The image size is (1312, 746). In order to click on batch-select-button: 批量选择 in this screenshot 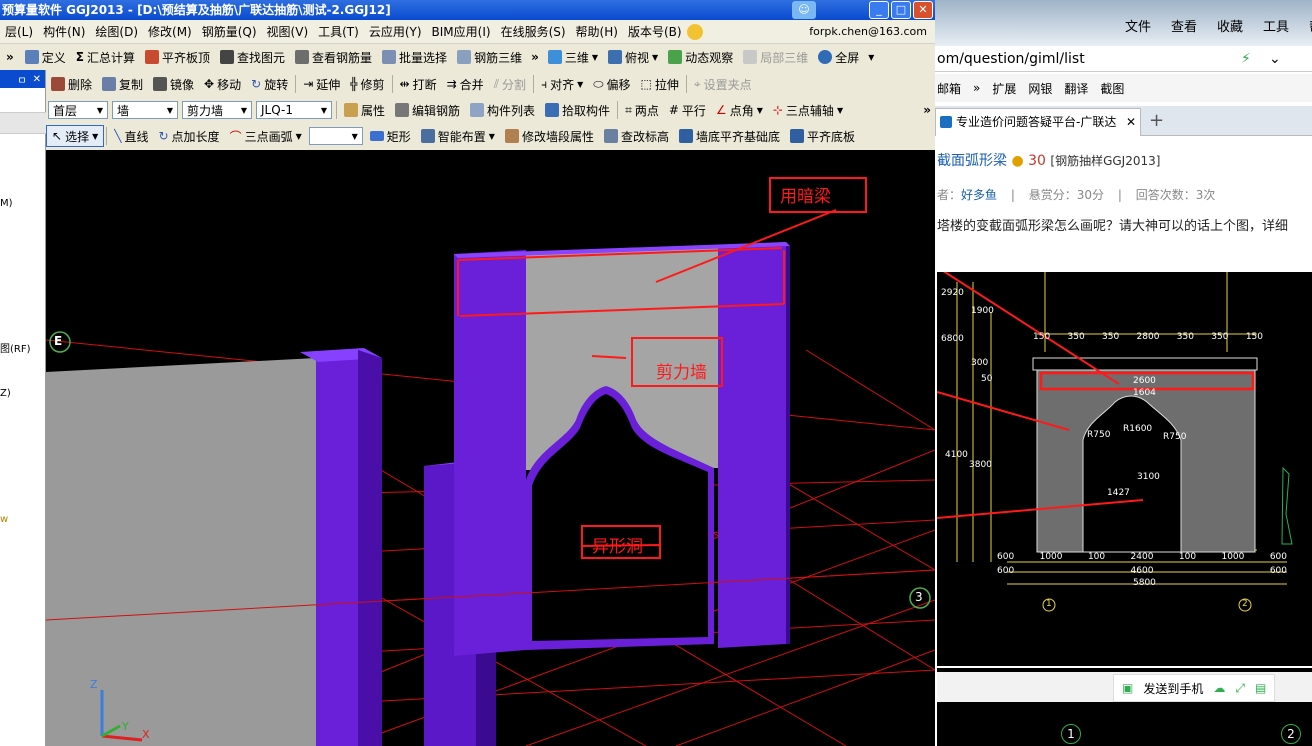, I will do `click(414, 57)`.